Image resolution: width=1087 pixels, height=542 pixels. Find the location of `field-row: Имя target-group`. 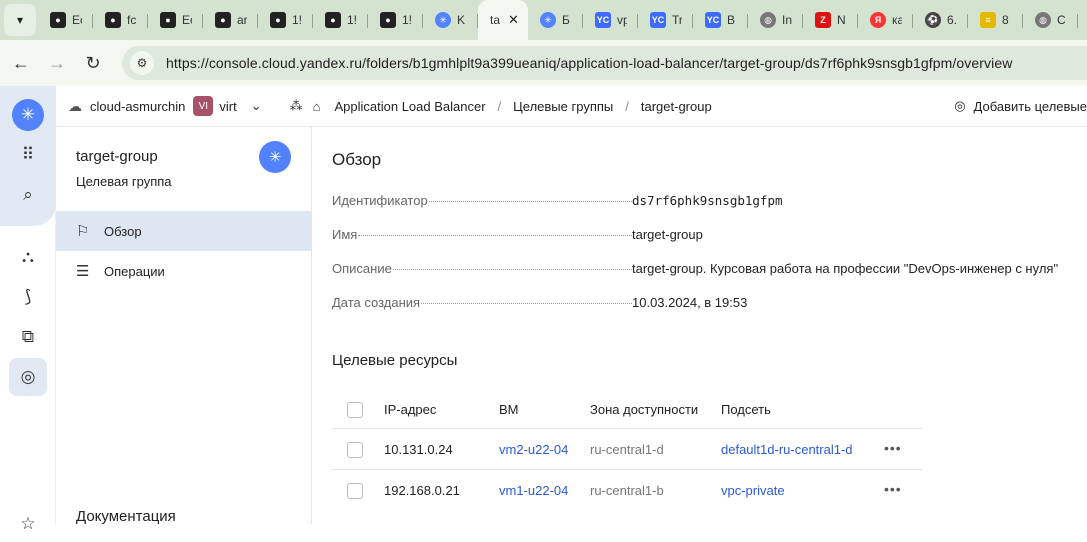

field-row: Имя target-group is located at coordinates (707, 237).